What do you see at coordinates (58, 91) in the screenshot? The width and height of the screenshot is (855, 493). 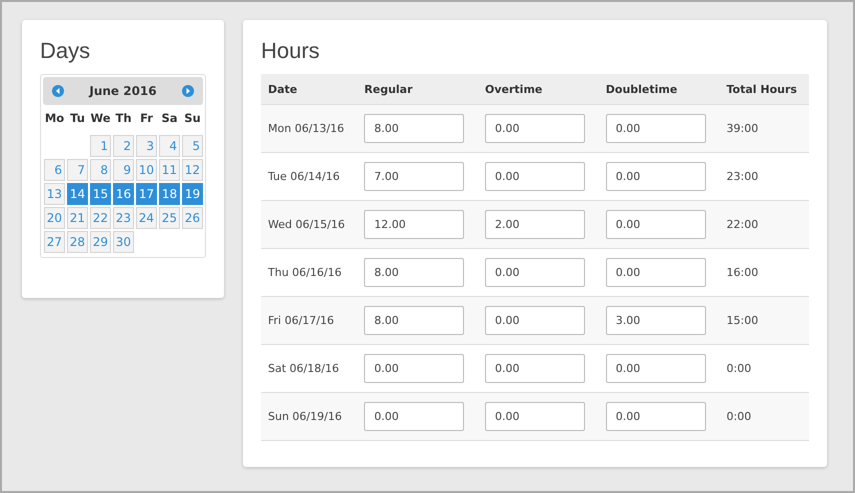 I see `previous-icon` at bounding box center [58, 91].